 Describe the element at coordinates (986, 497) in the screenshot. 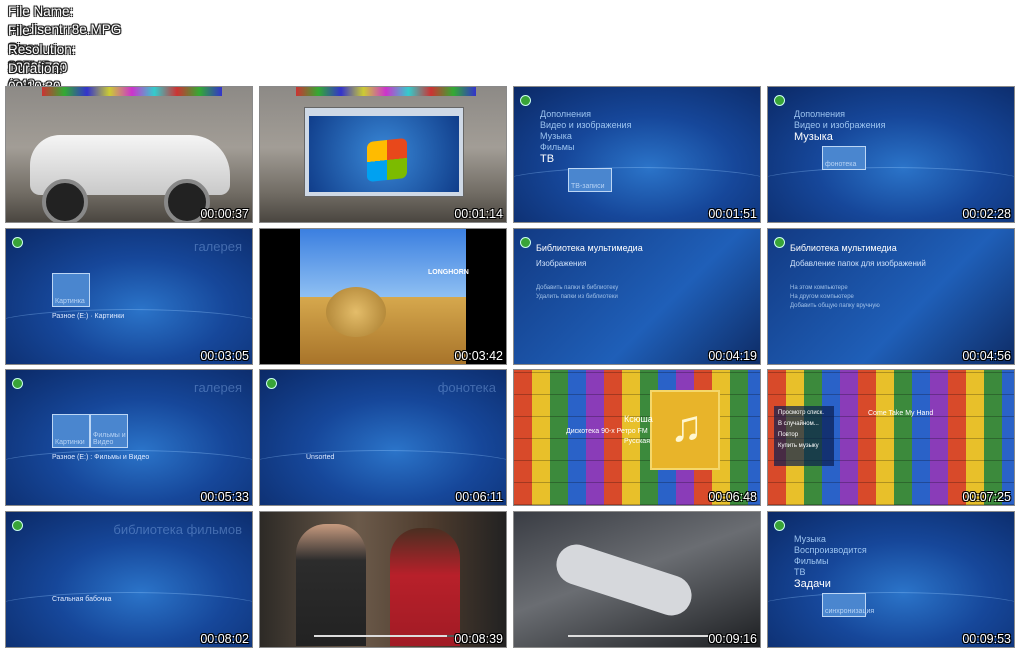

I see `thumbnail-timestamp: 00:07:25` at that location.